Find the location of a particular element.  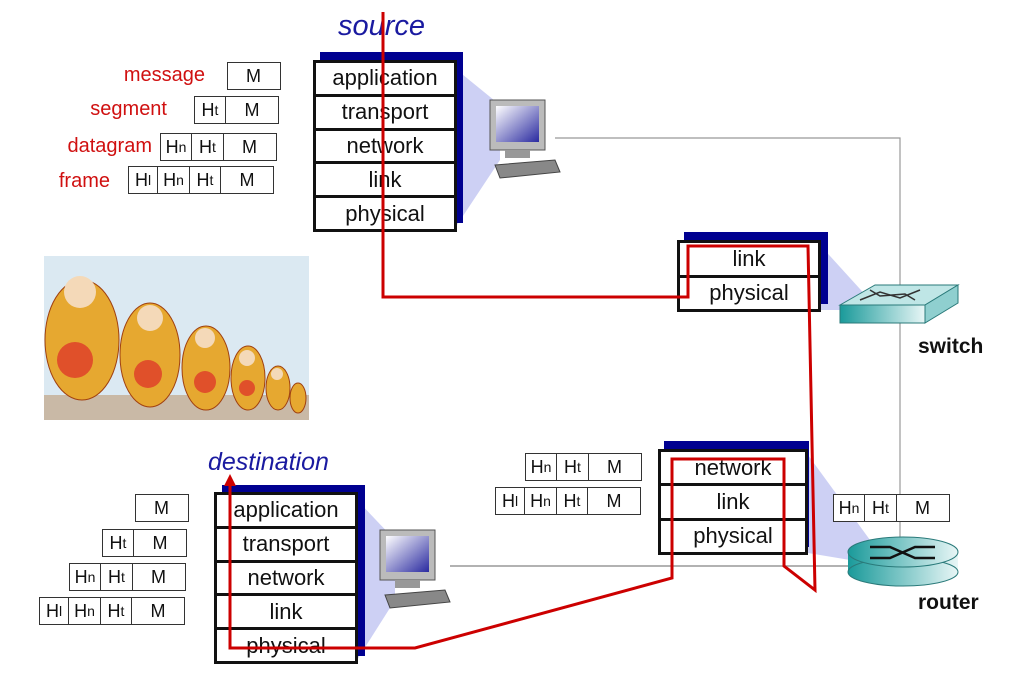

destination-protocol-stack: application transport network link physical is located at coordinates (286, 578).